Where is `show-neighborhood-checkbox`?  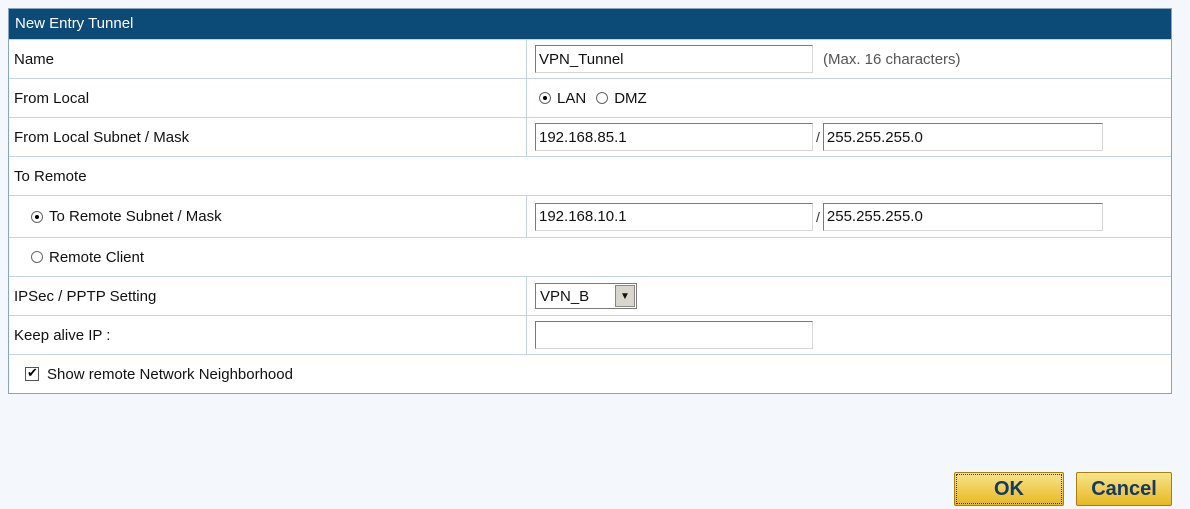
show-neighborhood-checkbox is located at coordinates (32, 373).